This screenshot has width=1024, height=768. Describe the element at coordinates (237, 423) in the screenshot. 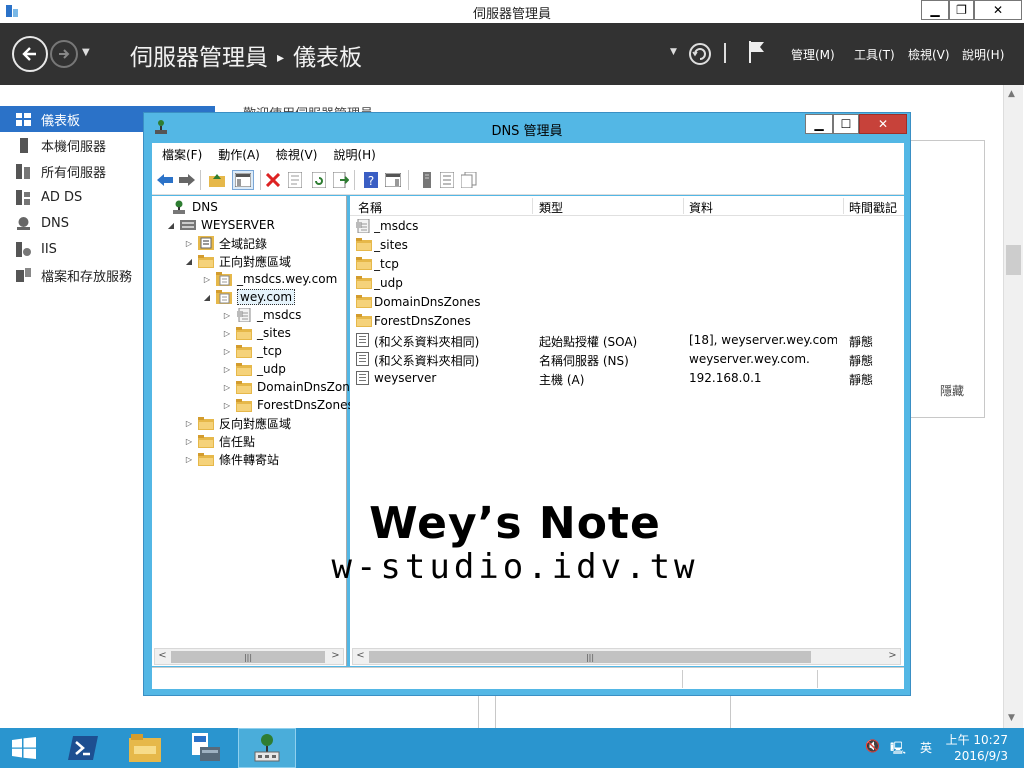

I see `tree-node: ▷ 反向對應區域` at that location.